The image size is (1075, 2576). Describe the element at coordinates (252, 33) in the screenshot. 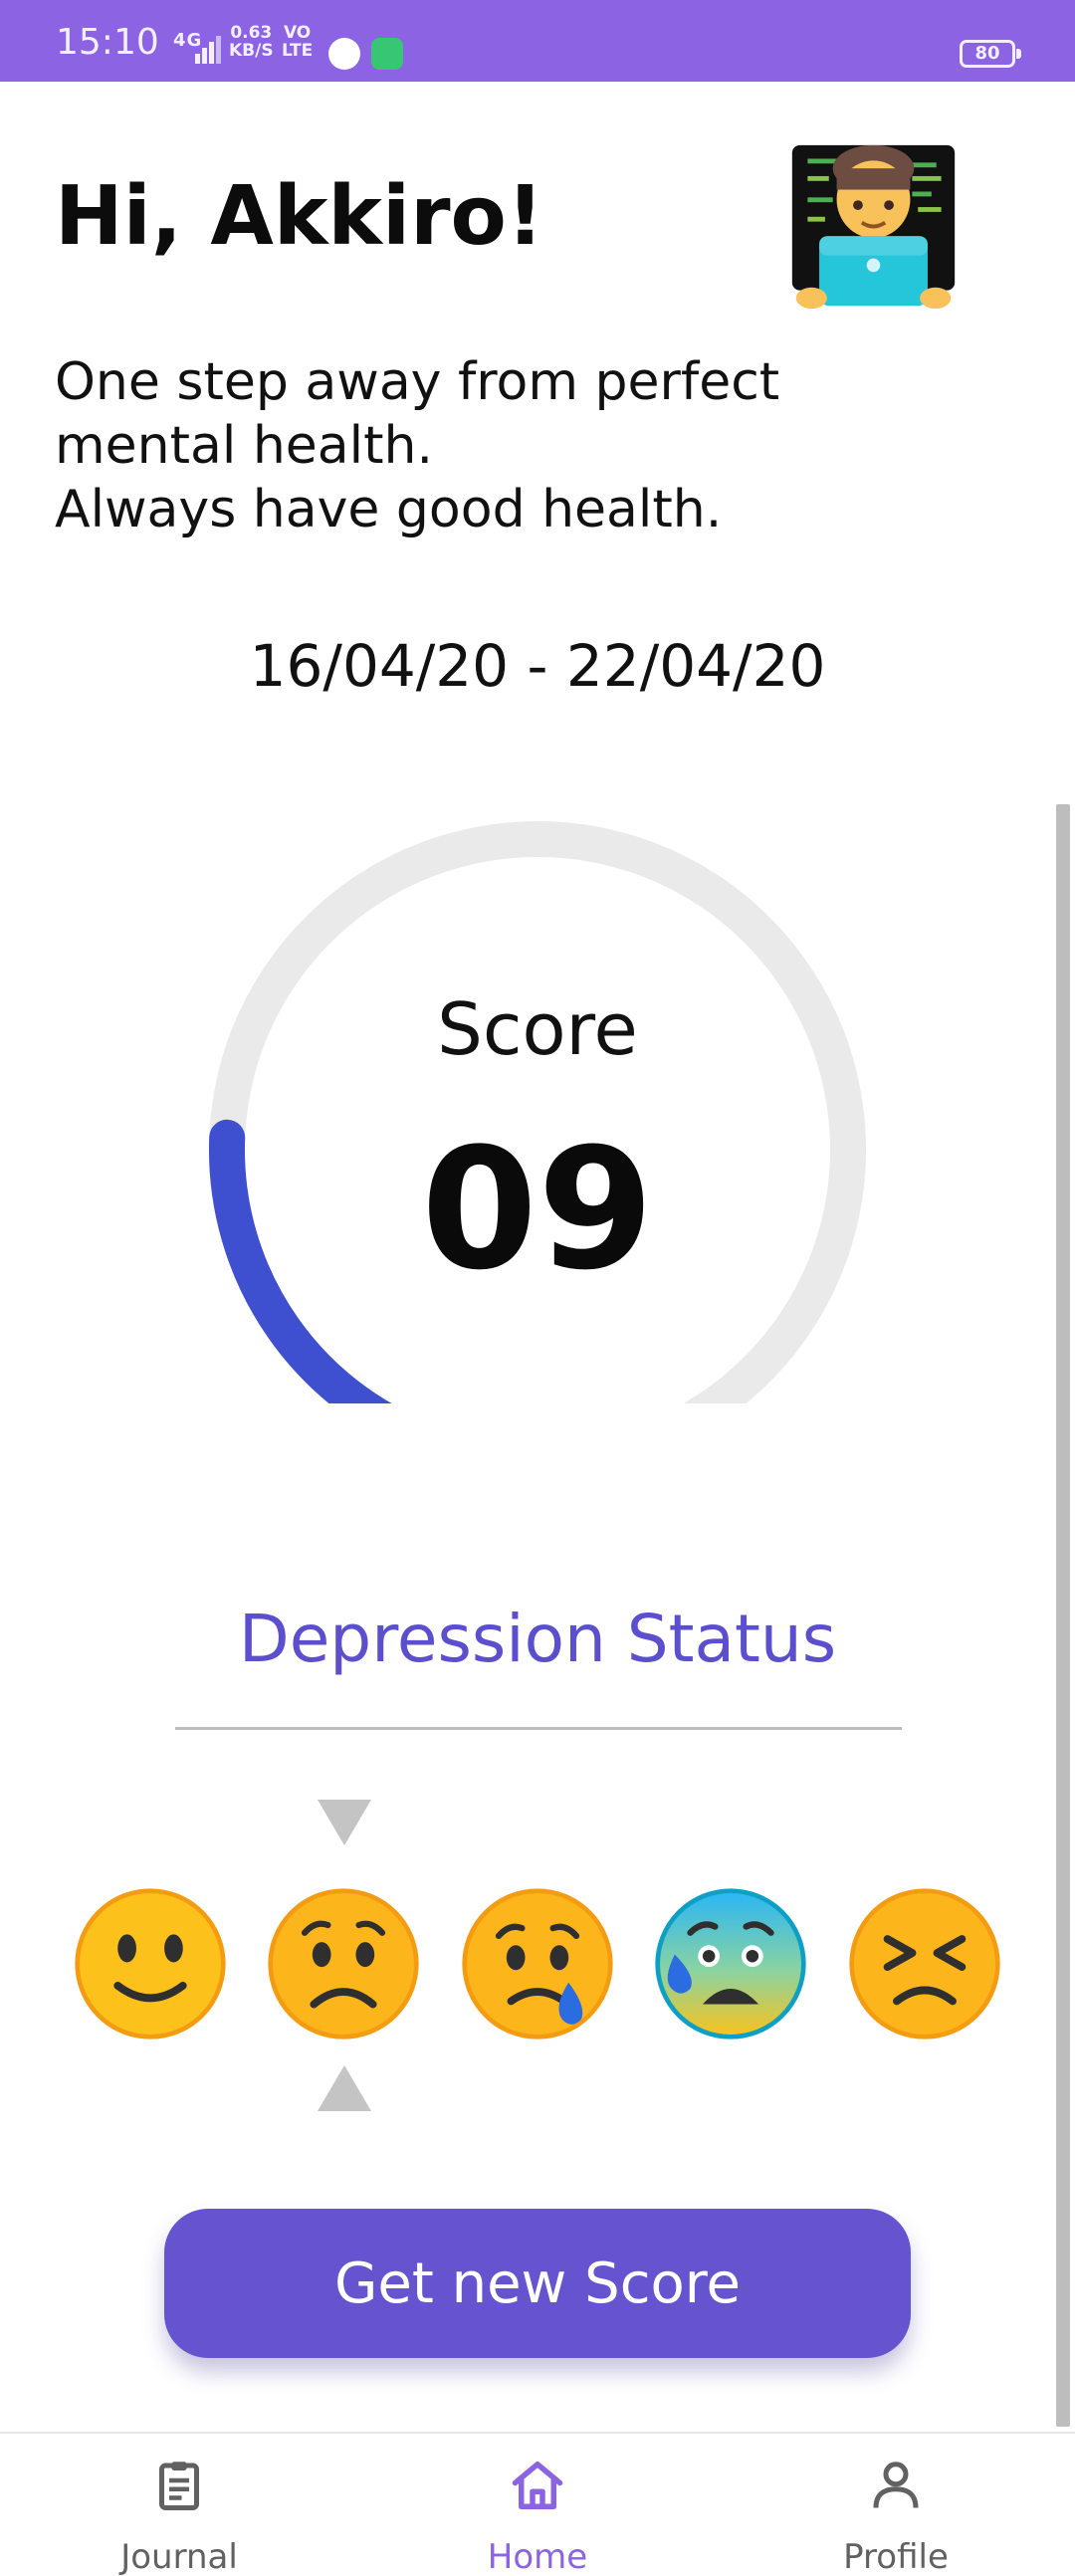

I see `speed-value: 0.63` at that location.